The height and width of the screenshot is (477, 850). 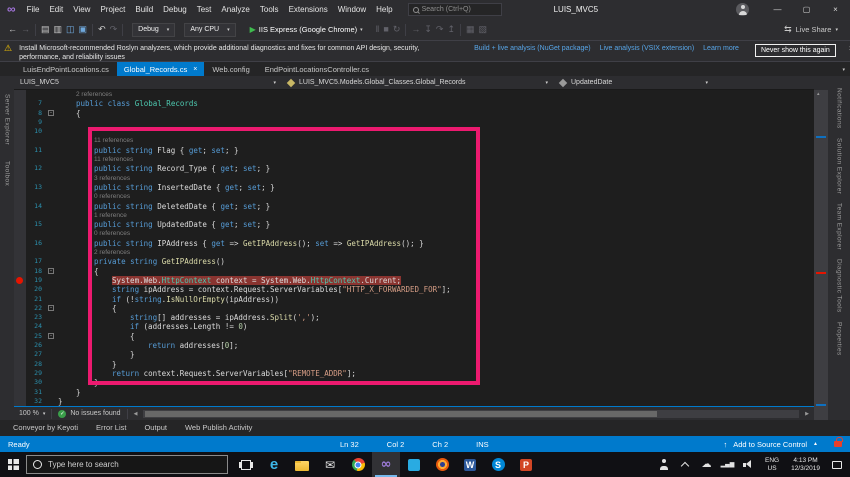 What do you see at coordinates (148, 82) in the screenshot?
I see `project-dropdown: LUIS_MVC5 ▾` at bounding box center [148, 82].